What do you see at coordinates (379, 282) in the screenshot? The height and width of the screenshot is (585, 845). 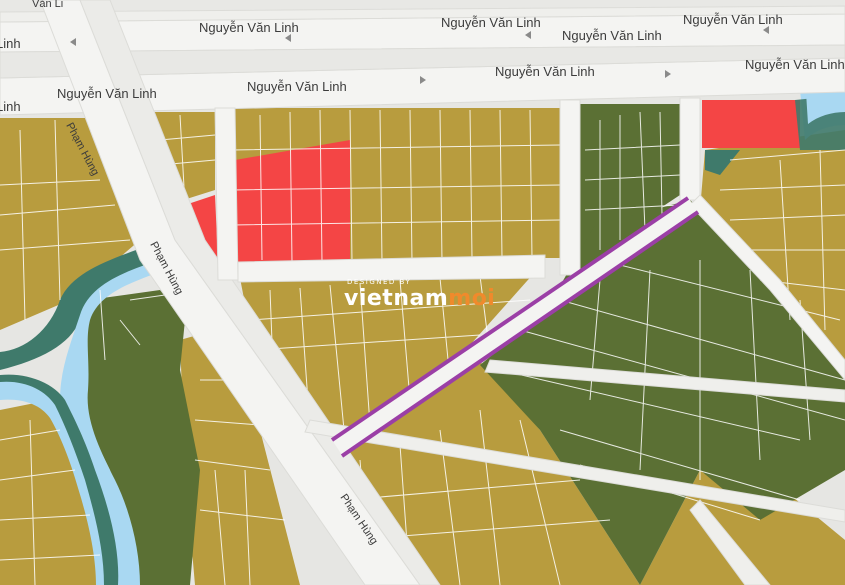 I see `watermark-designed-by: DESIGNED BY` at bounding box center [379, 282].